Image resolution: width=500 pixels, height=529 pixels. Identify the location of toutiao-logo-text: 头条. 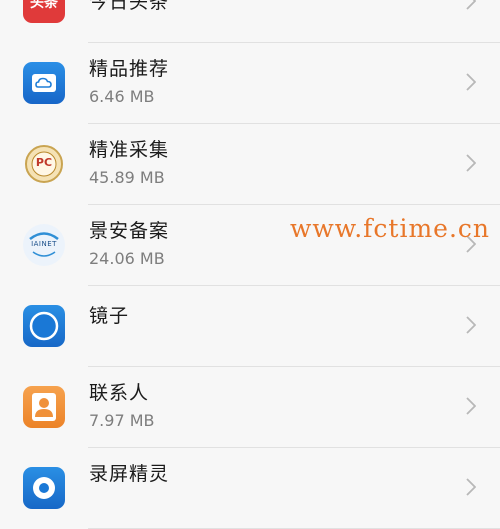
(44, 5).